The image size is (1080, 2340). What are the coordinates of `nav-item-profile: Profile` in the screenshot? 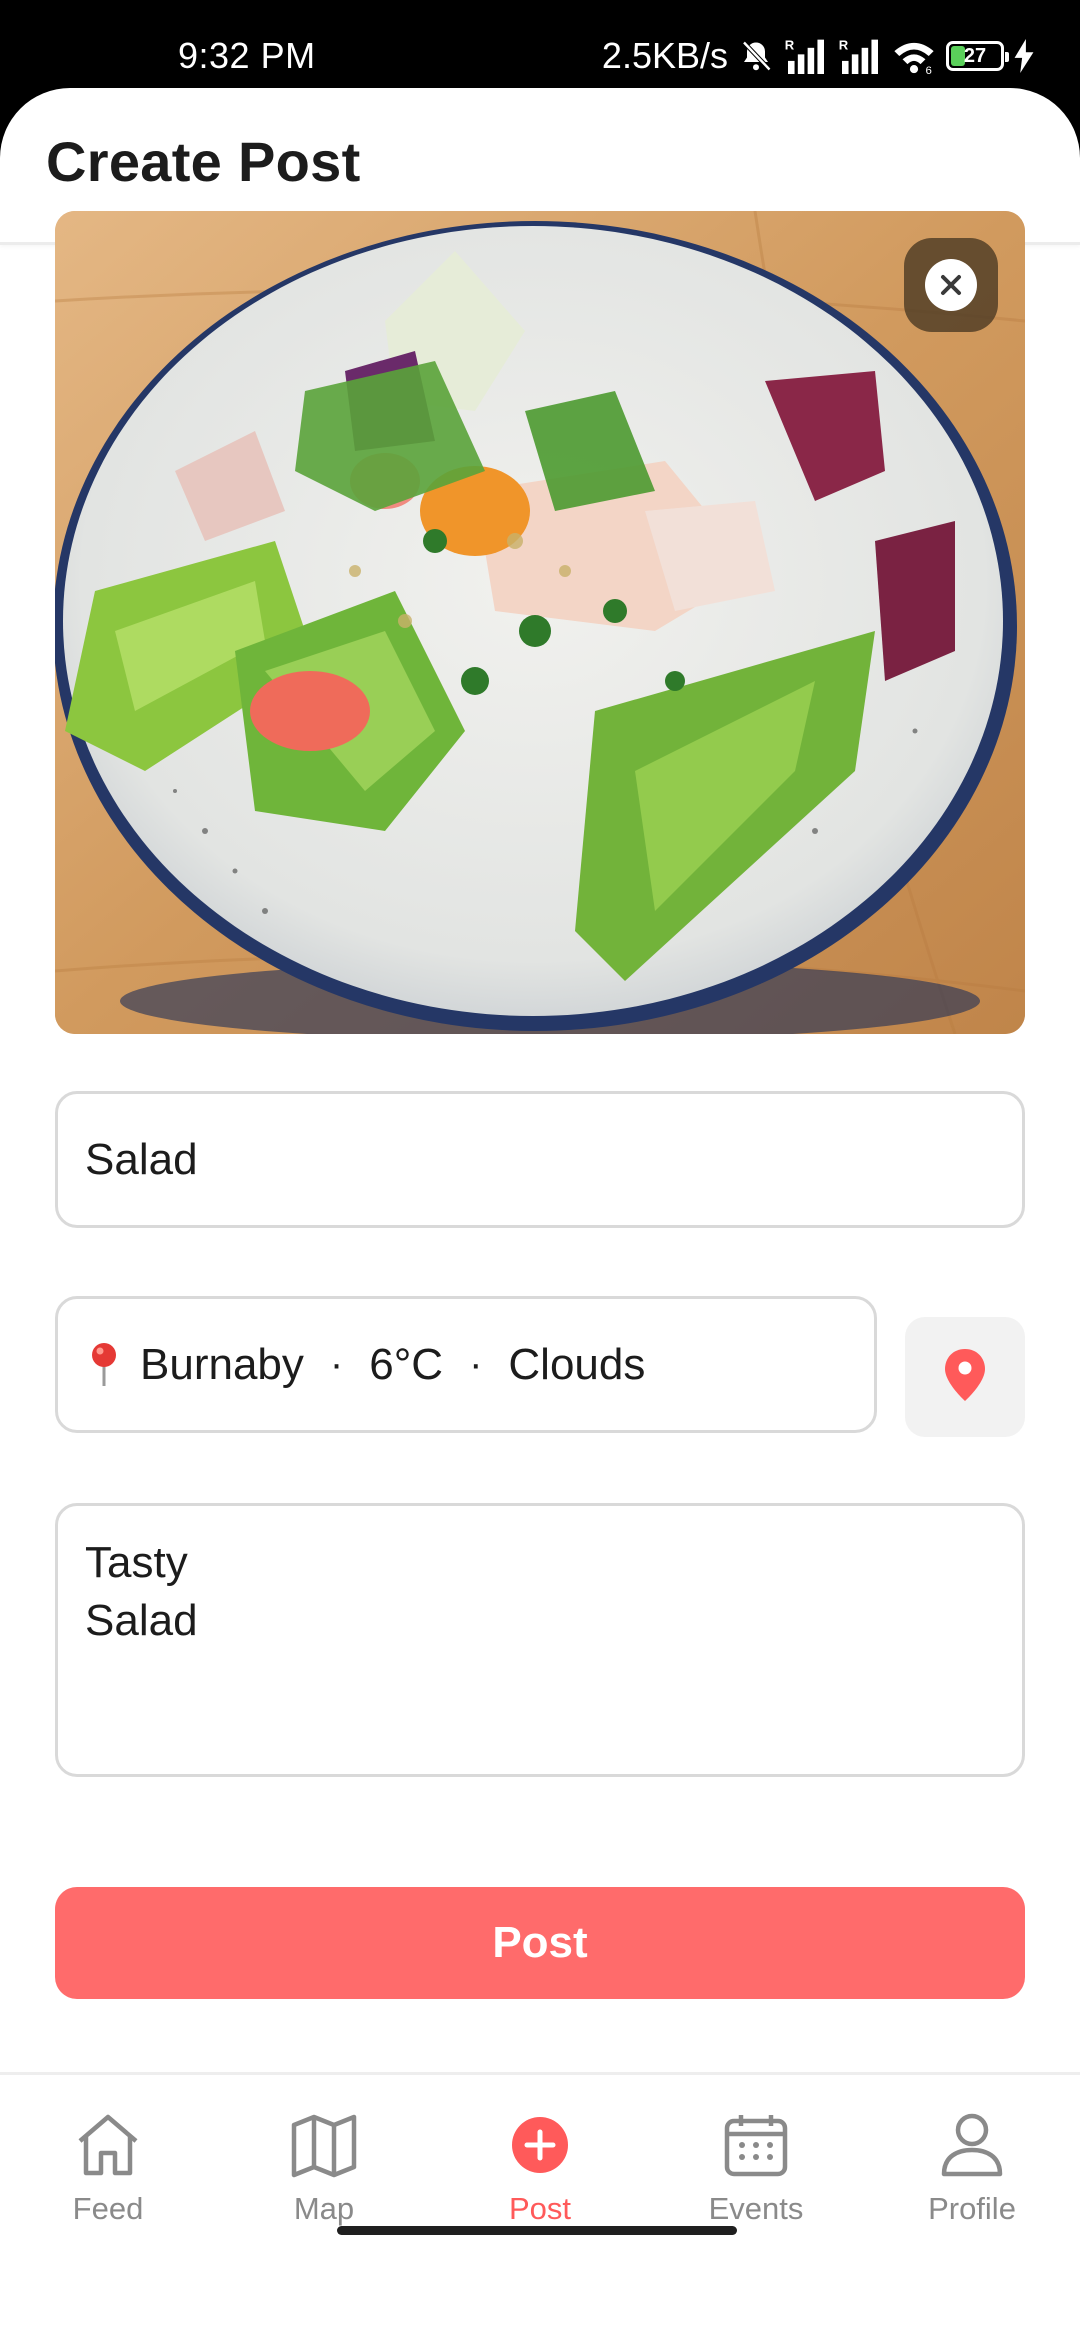 It's located at (972, 2165).